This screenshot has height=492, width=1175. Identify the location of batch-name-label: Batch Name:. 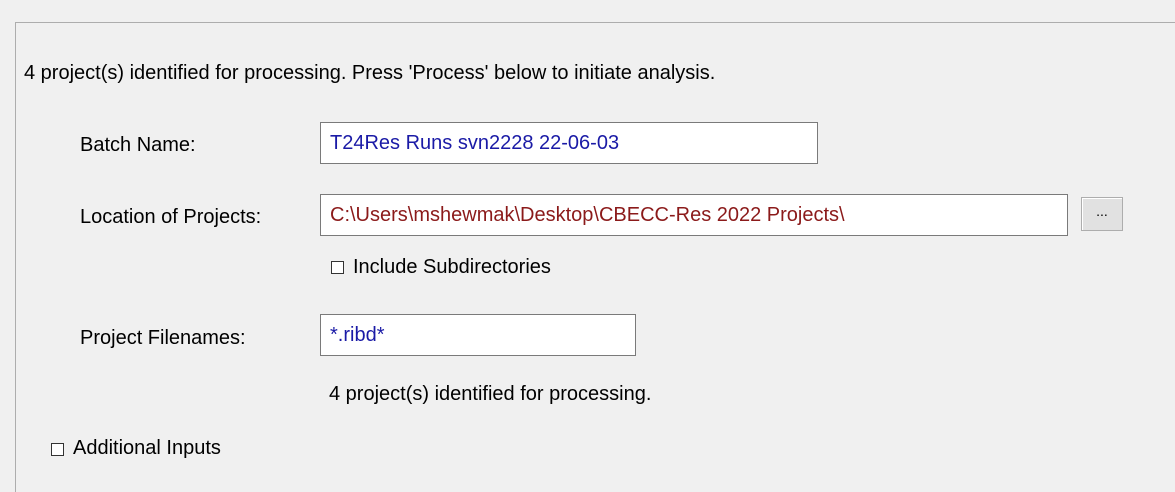
(138, 145).